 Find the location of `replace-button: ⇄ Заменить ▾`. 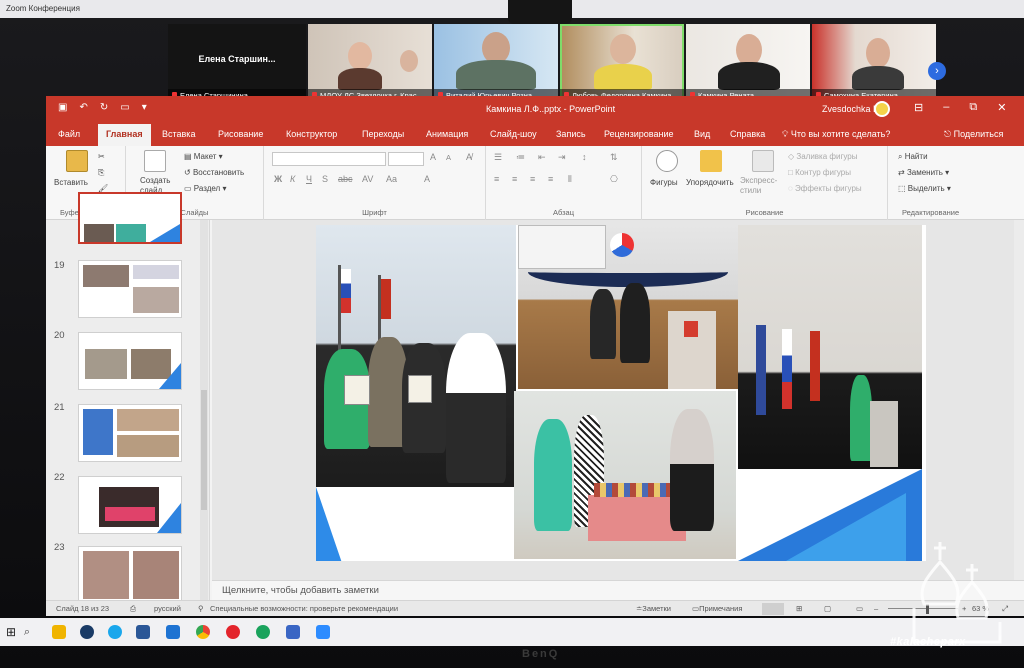

replace-button: ⇄ Заменить ▾ is located at coordinates (923, 172).